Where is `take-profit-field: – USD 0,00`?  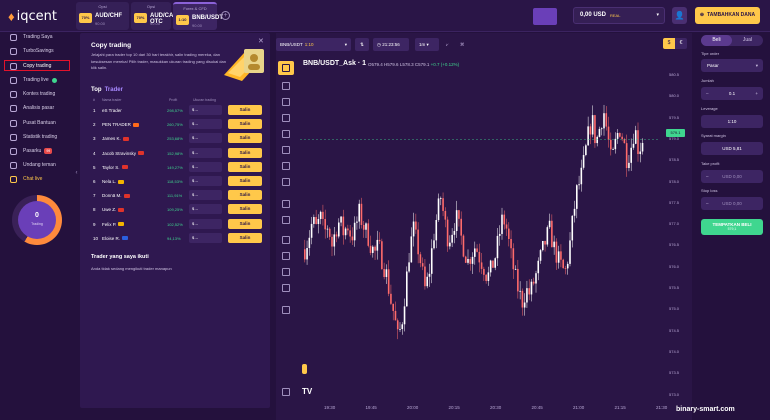 take-profit-field: – USD 0,00 is located at coordinates (732, 176).